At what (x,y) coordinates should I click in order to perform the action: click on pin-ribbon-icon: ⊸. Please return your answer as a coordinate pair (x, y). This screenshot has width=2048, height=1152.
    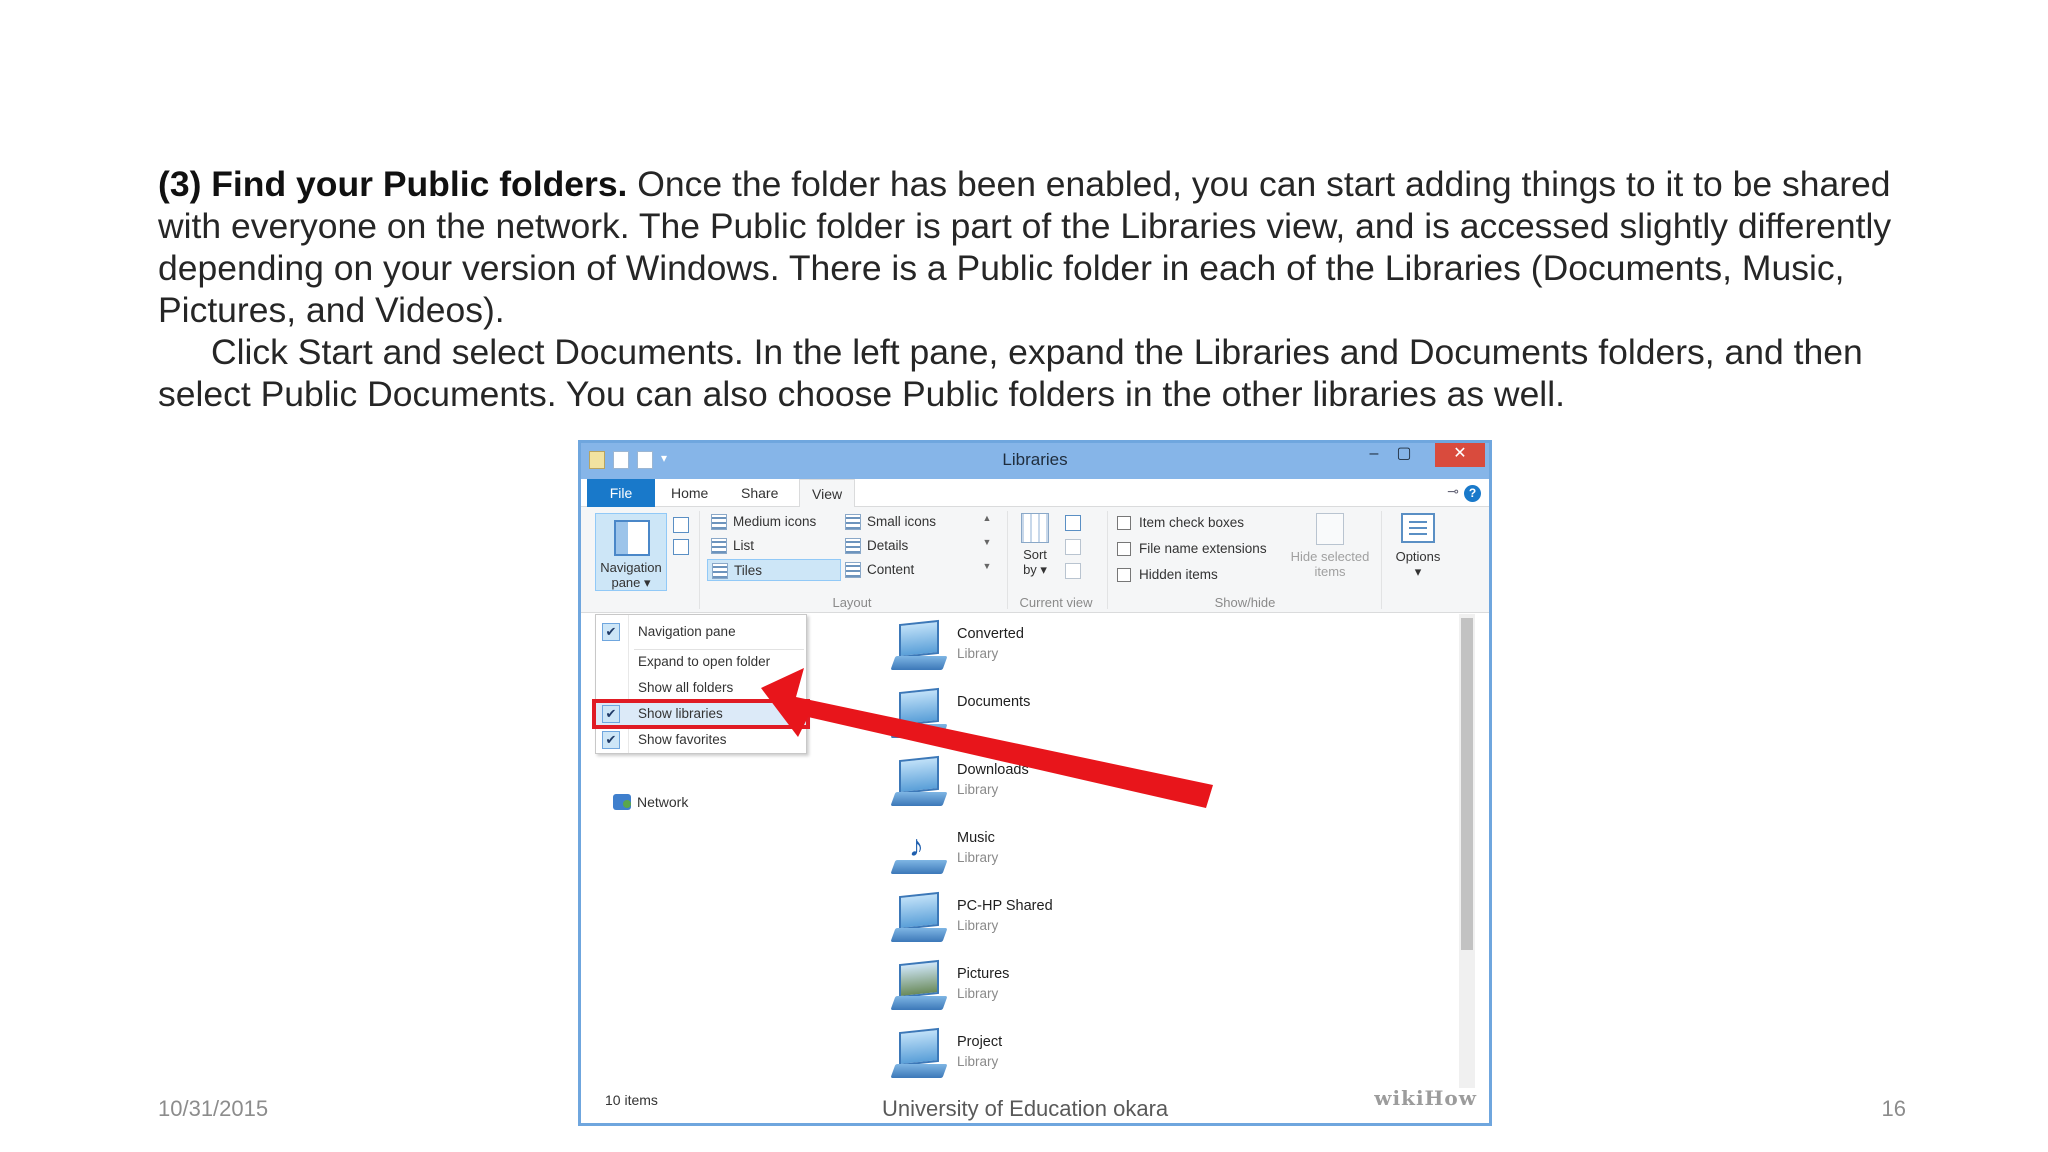
    Looking at the image, I should click on (1453, 491).